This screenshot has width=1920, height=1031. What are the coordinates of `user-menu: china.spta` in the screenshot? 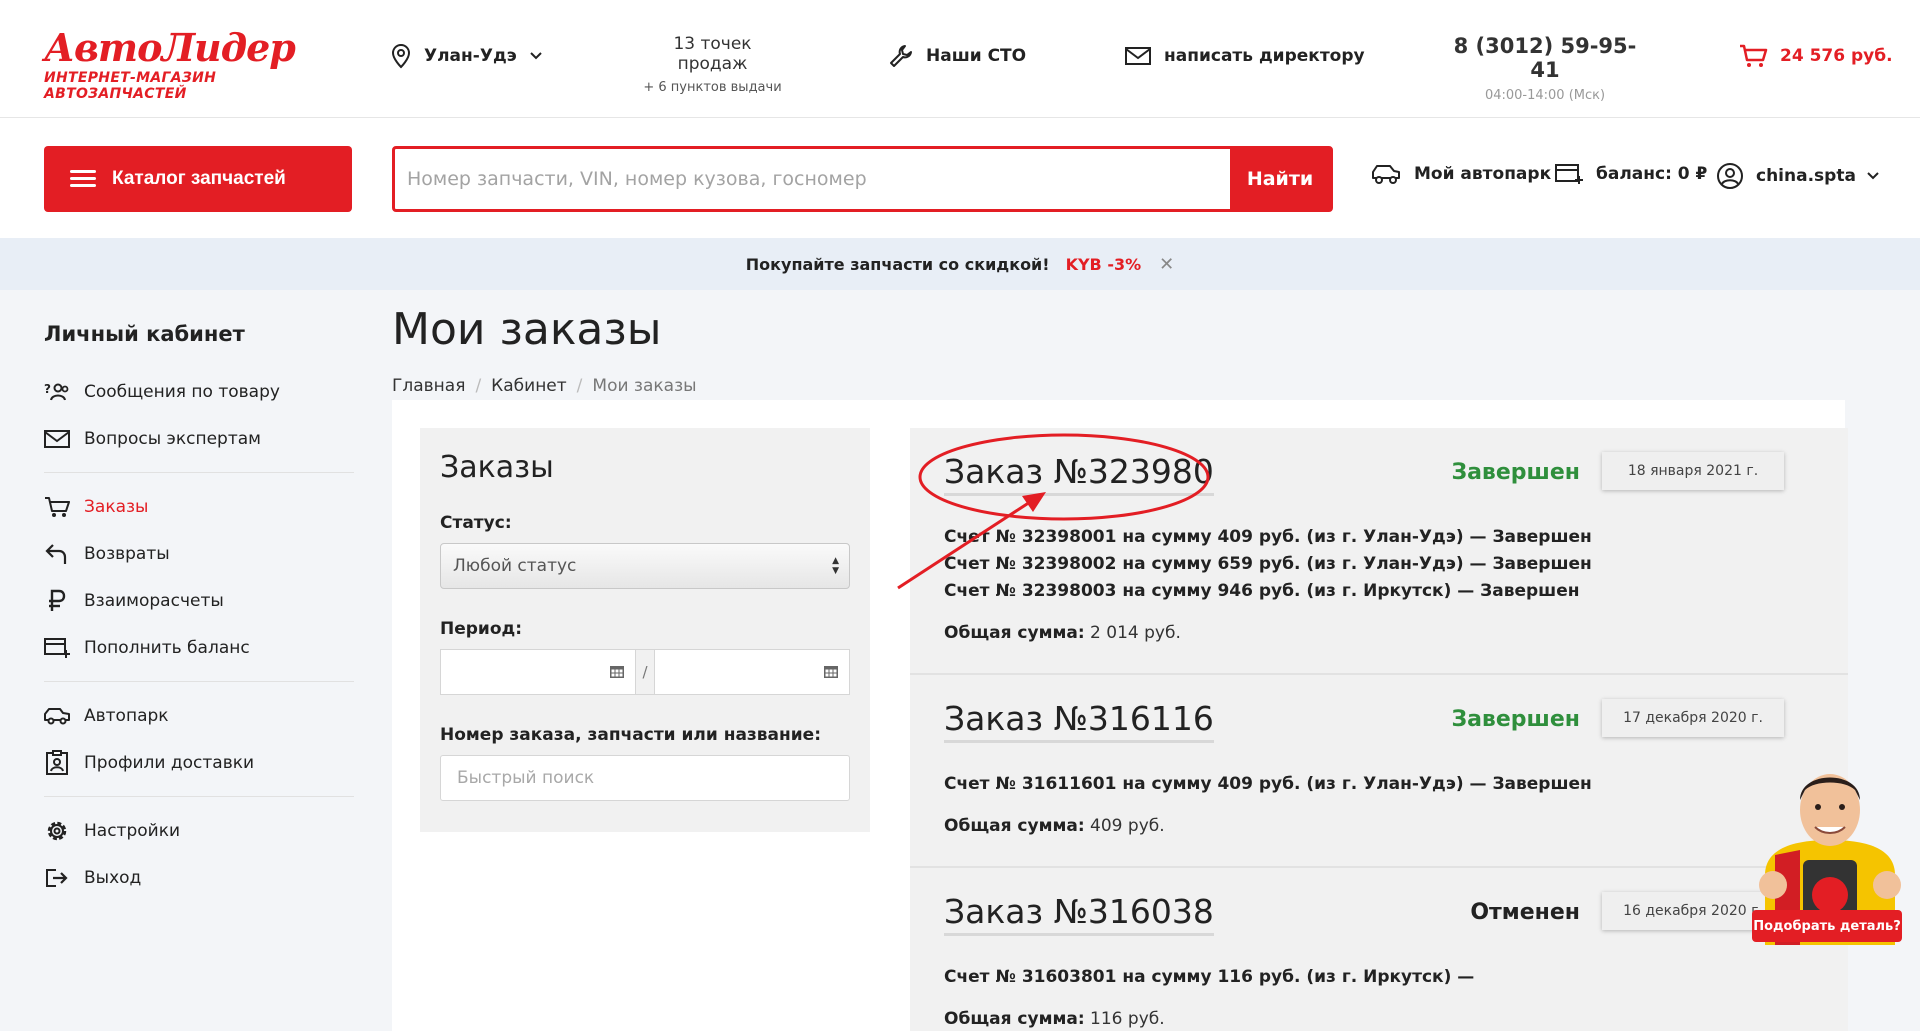 It's located at (1798, 176).